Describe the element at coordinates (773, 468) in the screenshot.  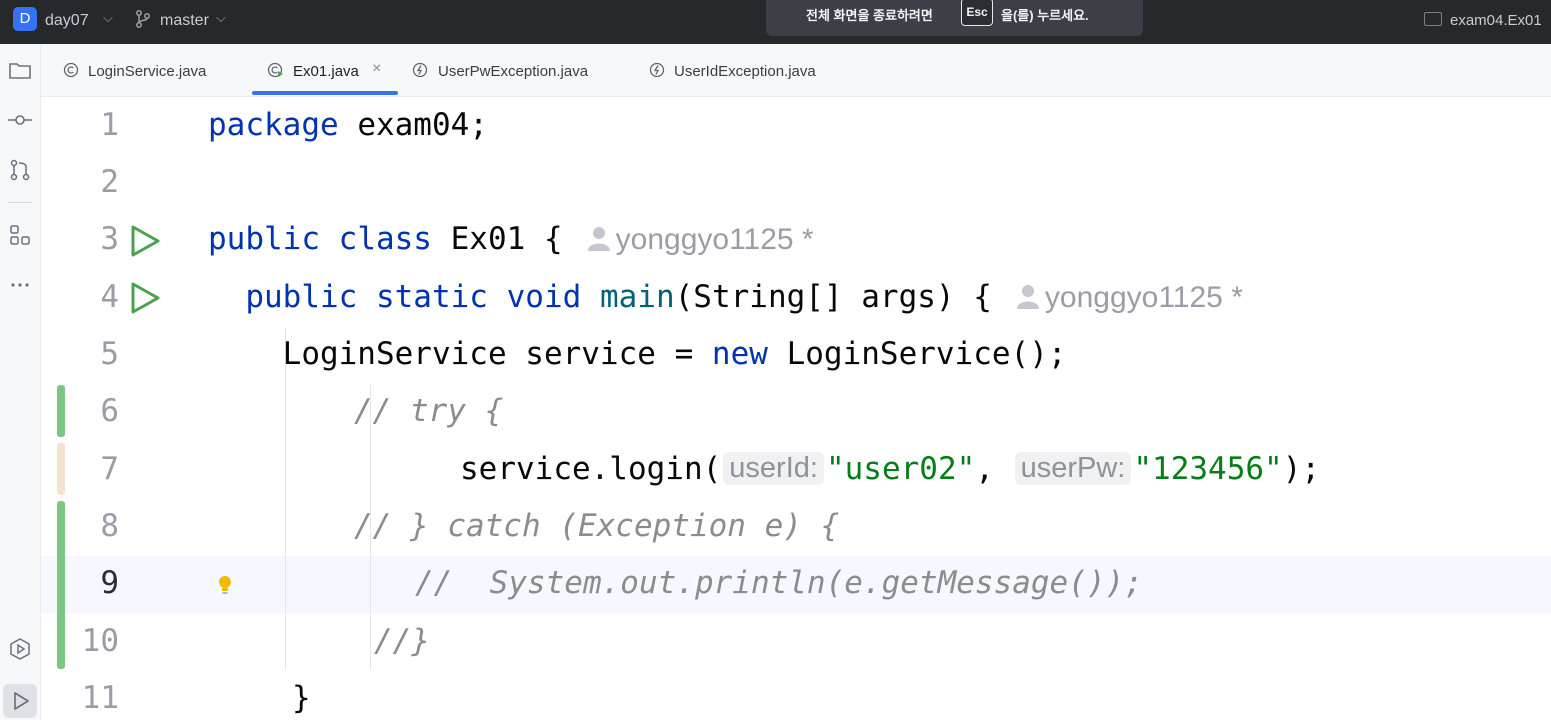
I see `parameter-hint-userid: userId:` at that location.